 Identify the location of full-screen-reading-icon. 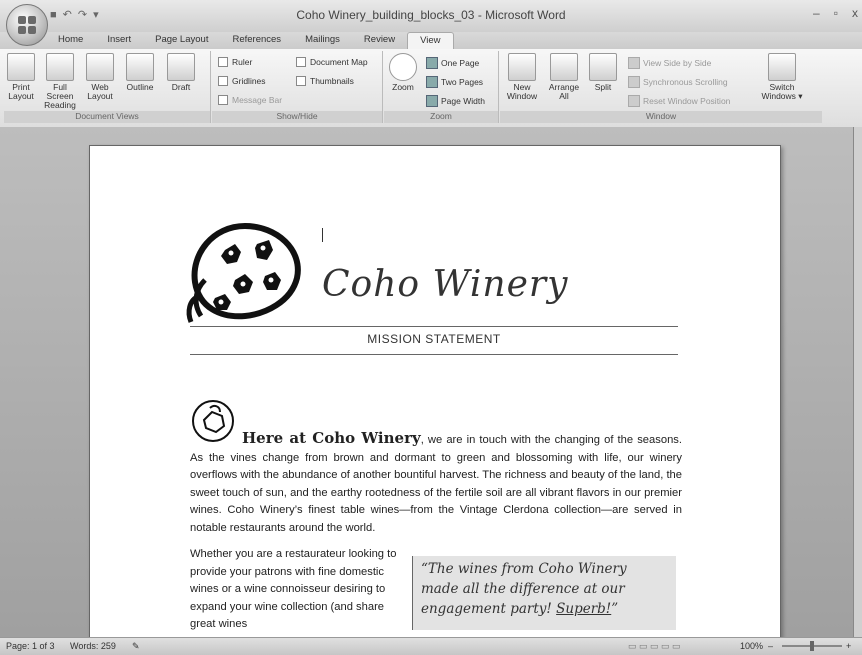
(60, 67).